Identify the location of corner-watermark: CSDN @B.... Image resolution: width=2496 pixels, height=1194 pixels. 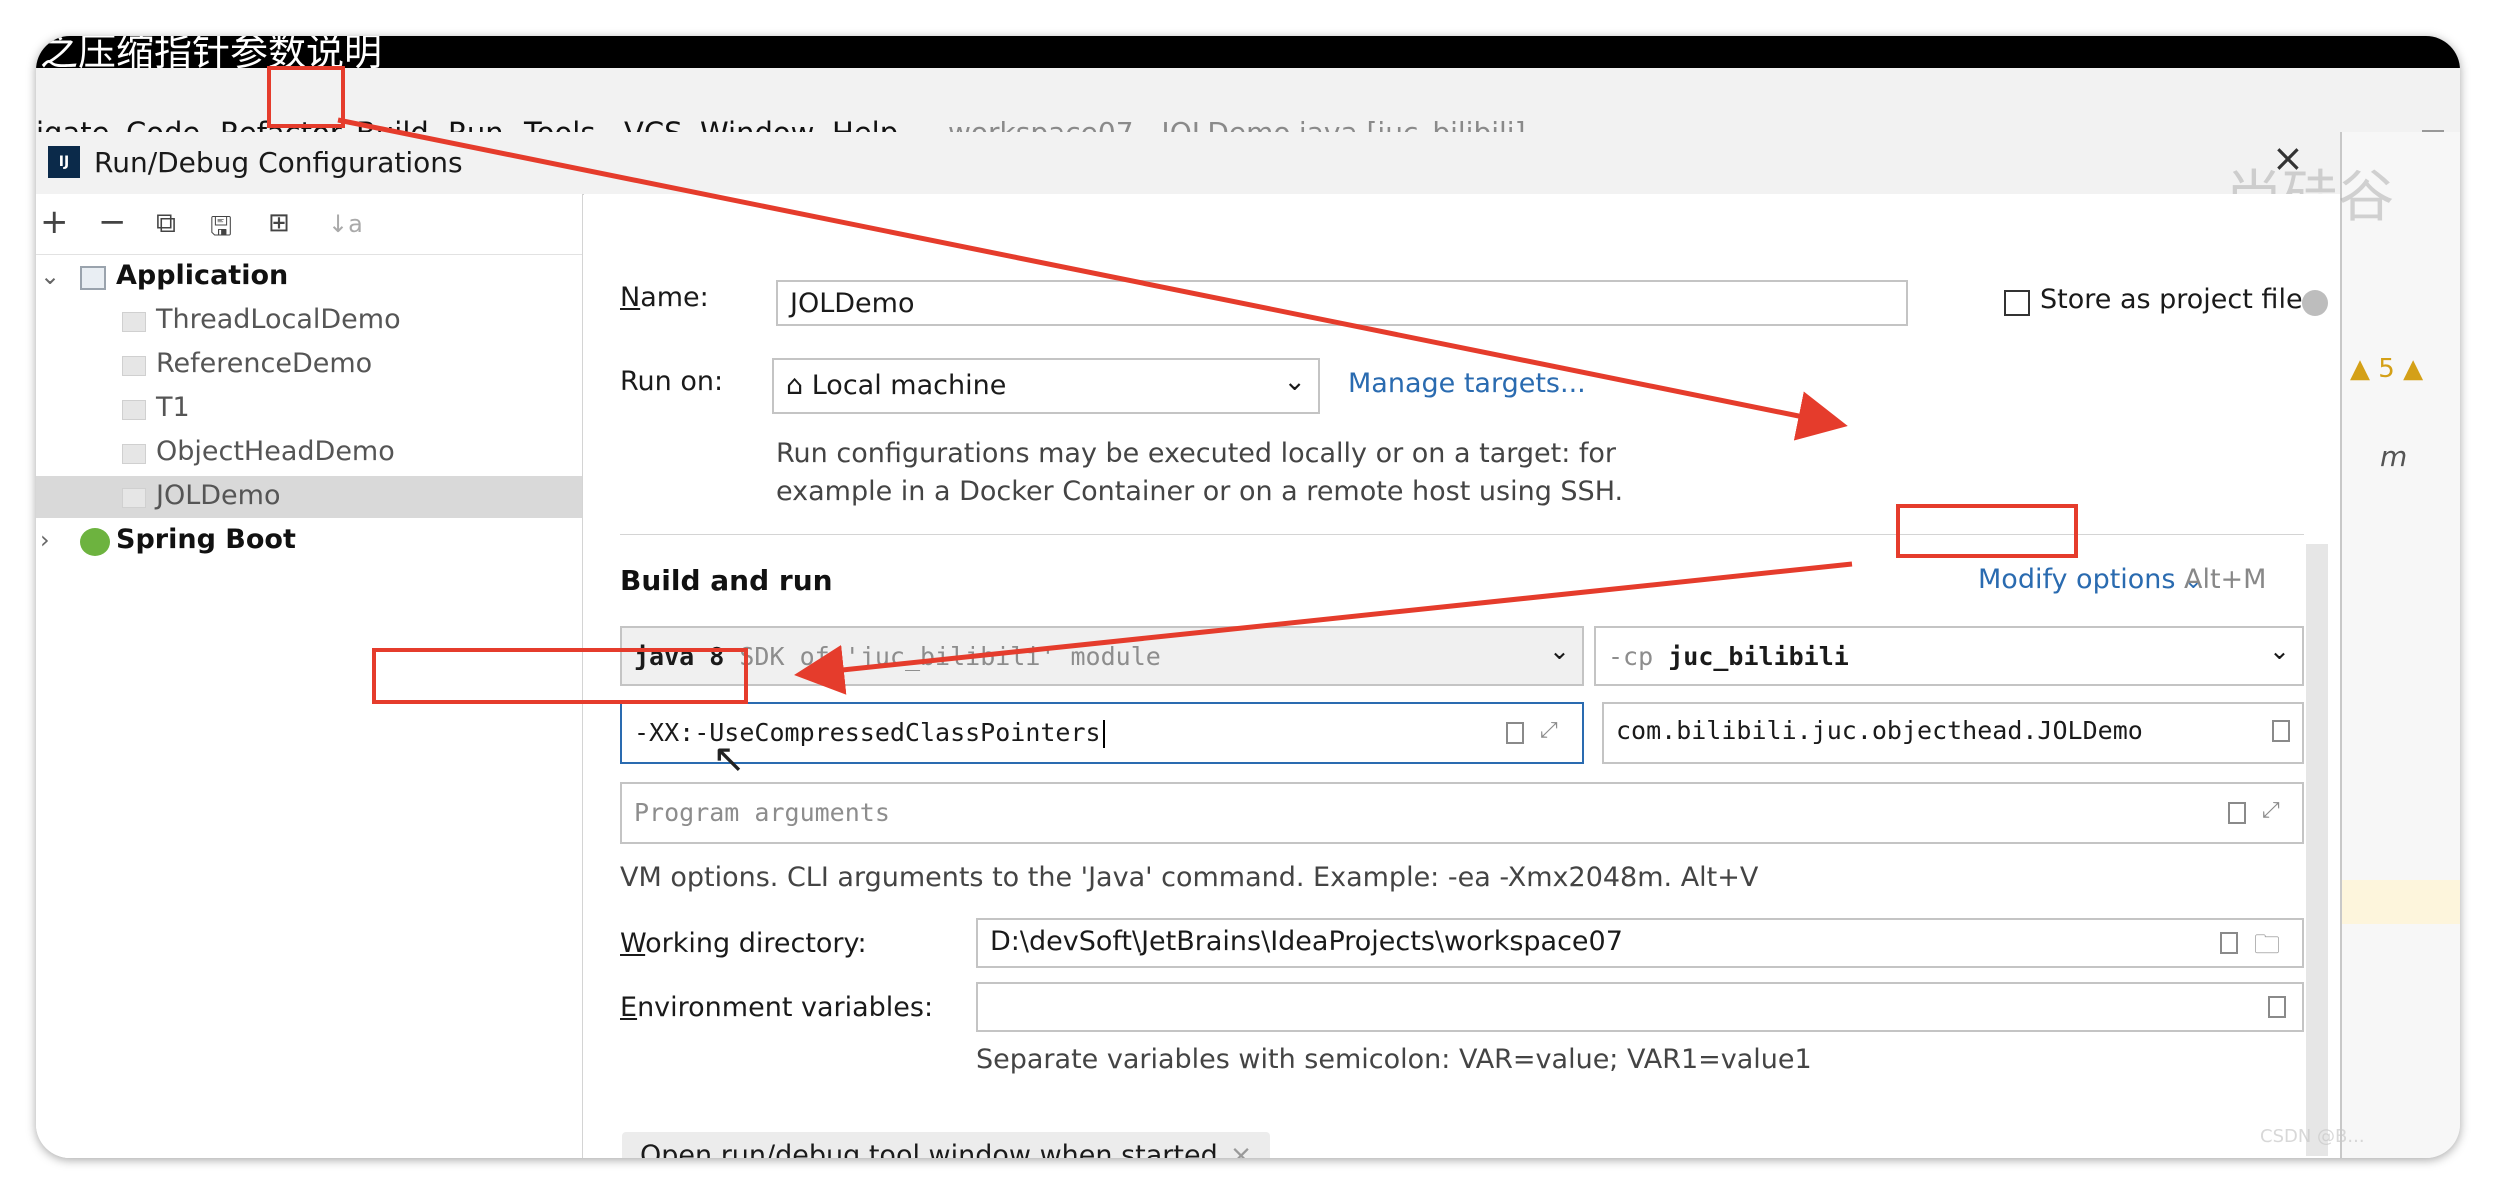
(2312, 1136).